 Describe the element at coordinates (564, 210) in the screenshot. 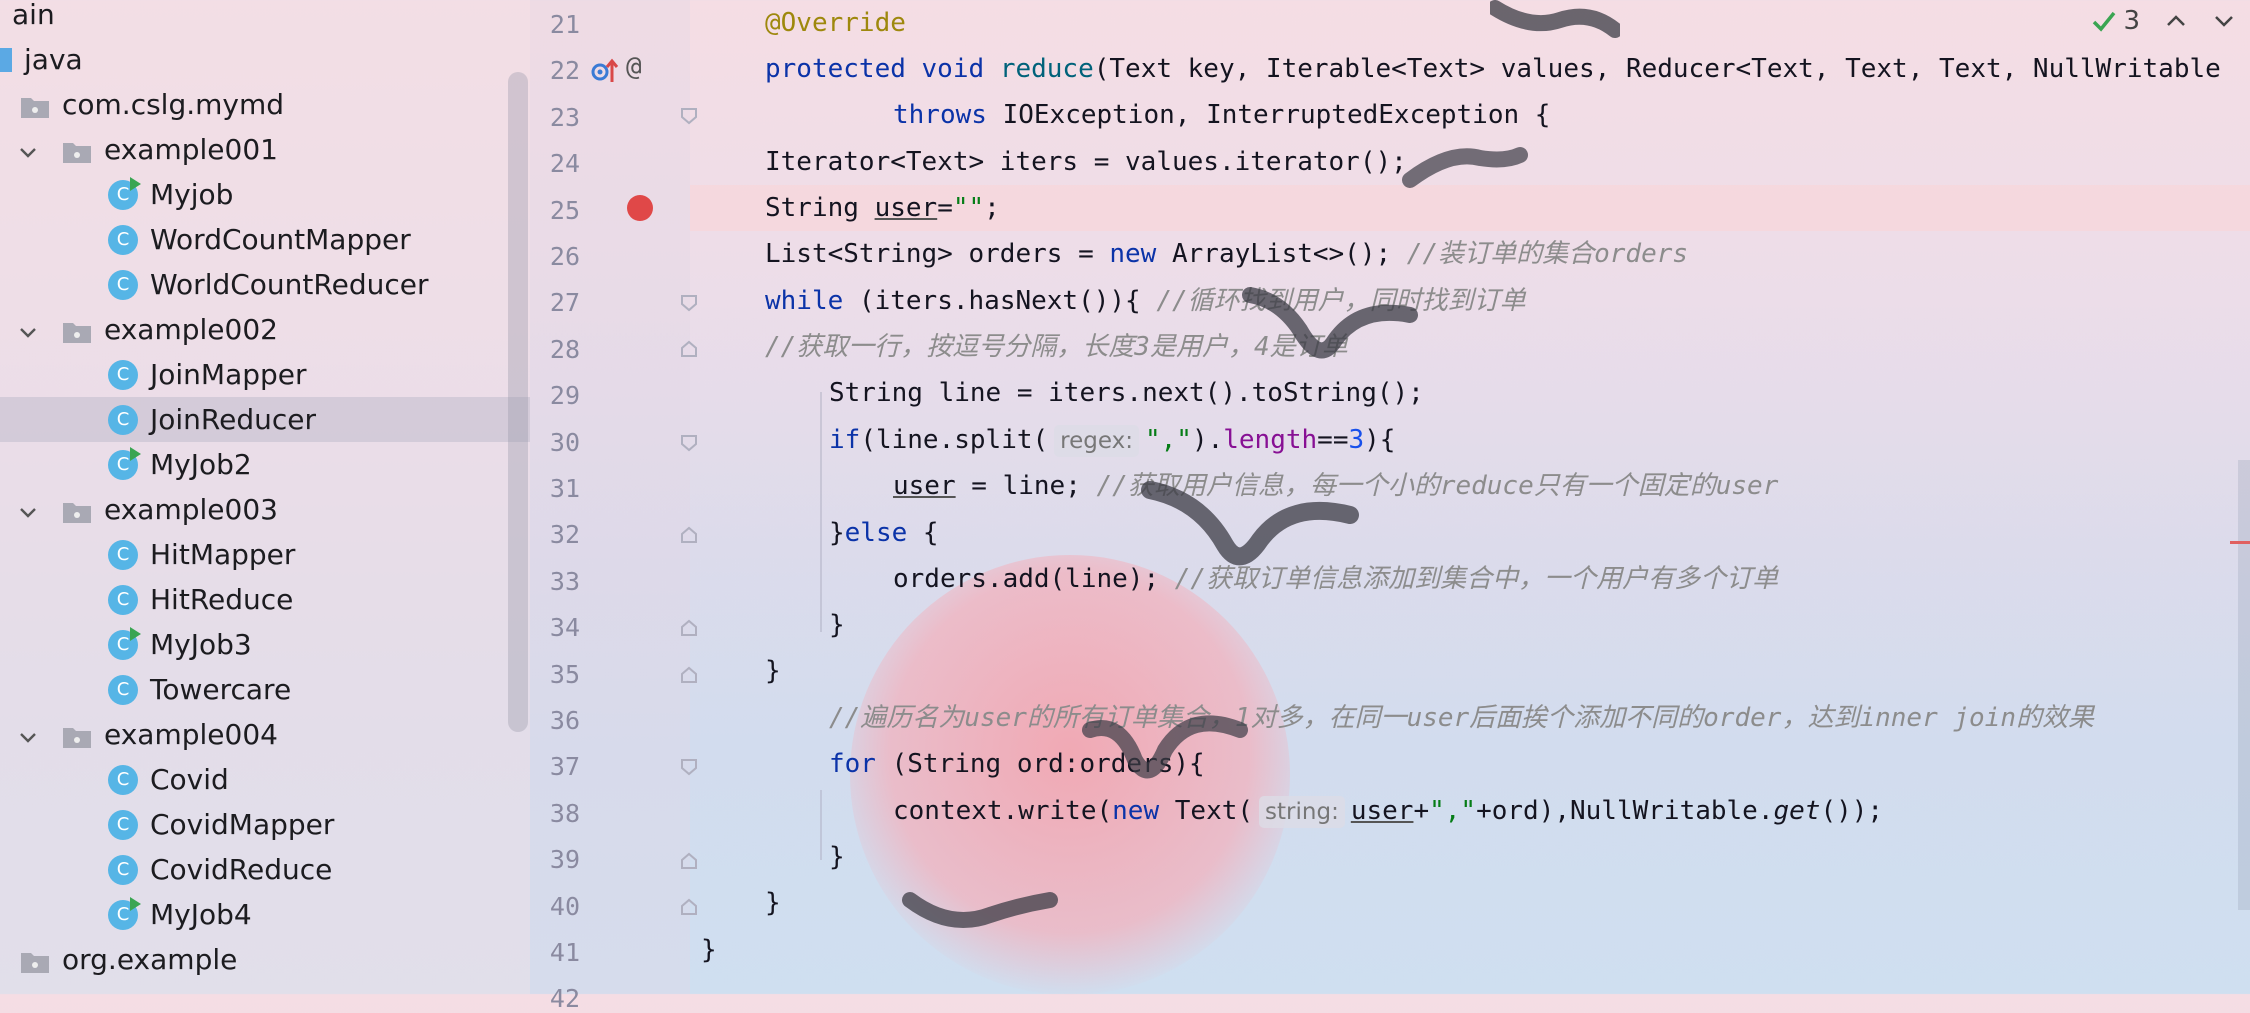

I see `line-number: 25` at that location.